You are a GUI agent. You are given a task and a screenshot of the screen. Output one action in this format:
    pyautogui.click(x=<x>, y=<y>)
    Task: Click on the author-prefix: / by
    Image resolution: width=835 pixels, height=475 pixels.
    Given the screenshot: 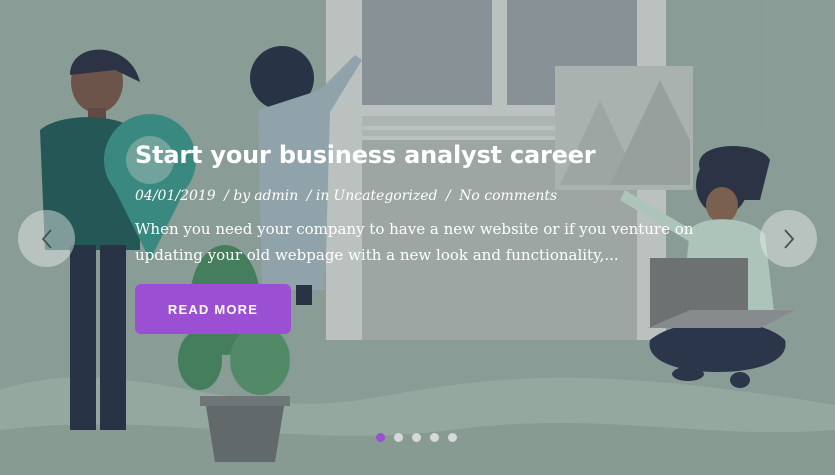 What is the action you would take?
    pyautogui.click(x=237, y=196)
    